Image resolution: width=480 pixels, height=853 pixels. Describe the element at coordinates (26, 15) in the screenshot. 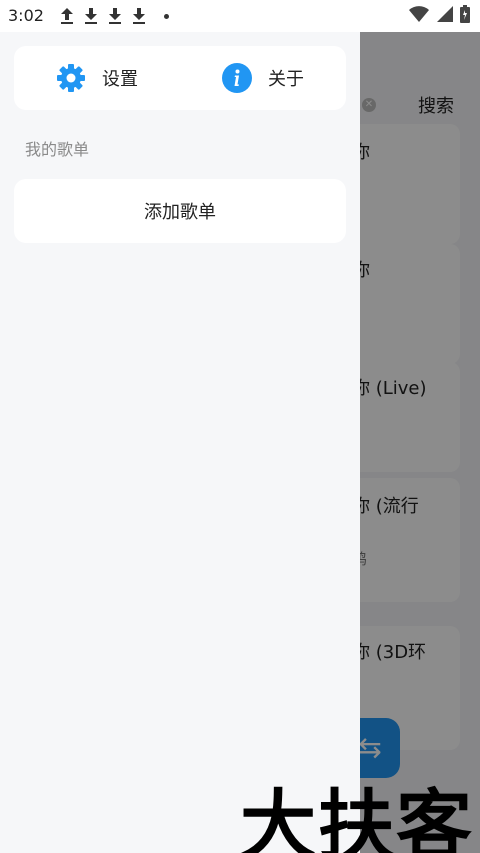

I see `status-time: 3:02` at that location.